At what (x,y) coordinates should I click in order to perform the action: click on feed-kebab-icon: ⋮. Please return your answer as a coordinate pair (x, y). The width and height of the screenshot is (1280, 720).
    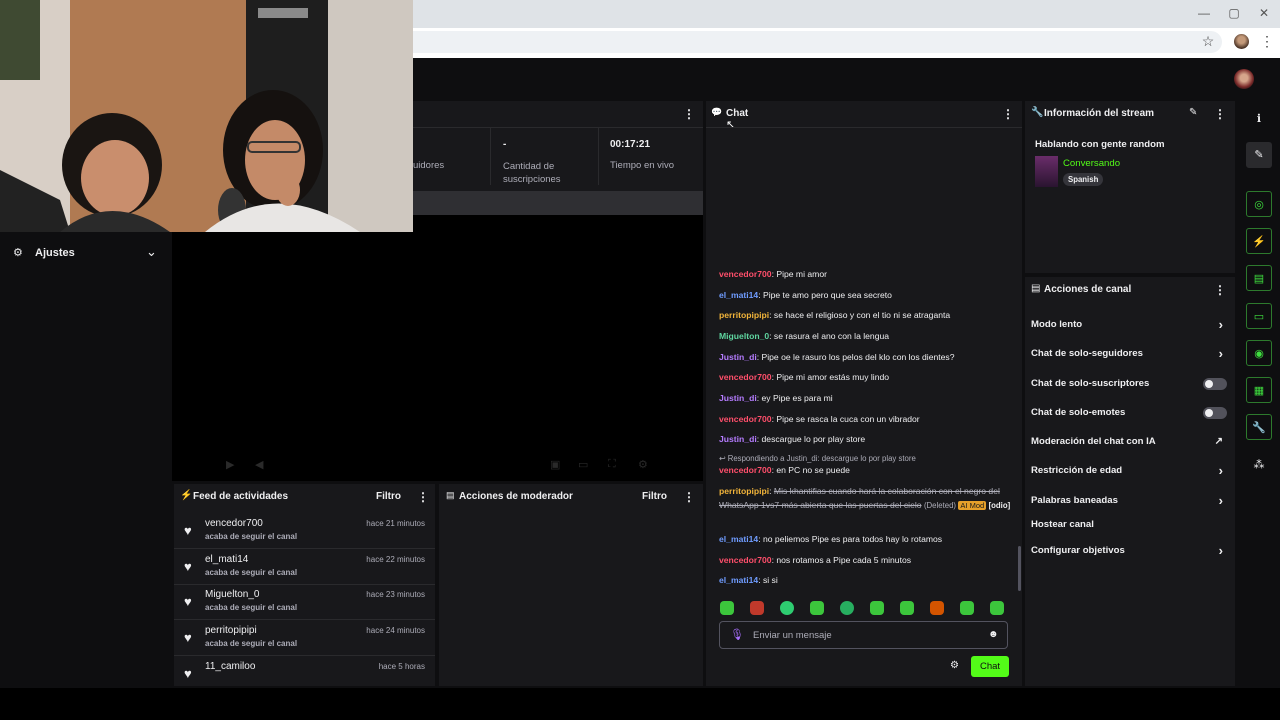
    Looking at the image, I should click on (423, 497).